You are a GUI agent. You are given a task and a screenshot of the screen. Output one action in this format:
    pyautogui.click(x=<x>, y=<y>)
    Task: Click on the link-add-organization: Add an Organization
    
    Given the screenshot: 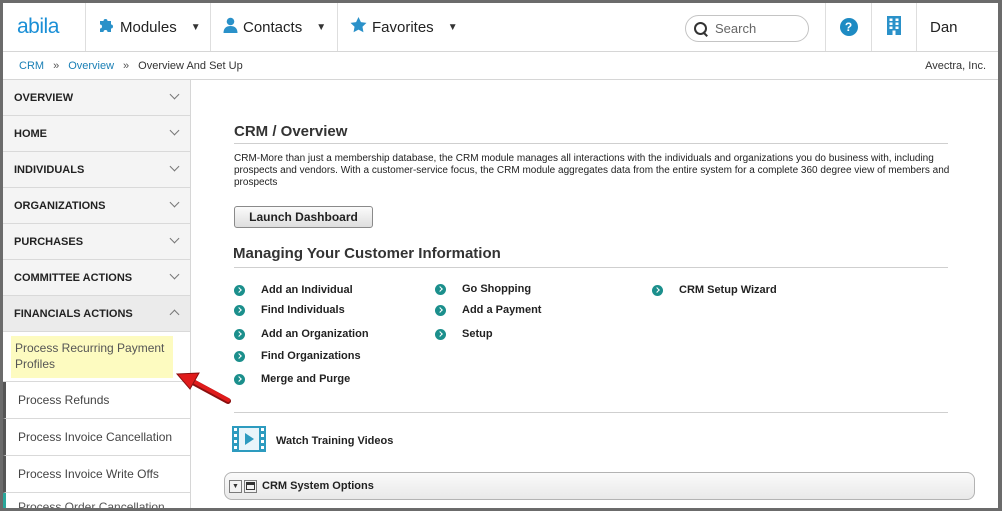 What is the action you would take?
    pyautogui.click(x=301, y=334)
    